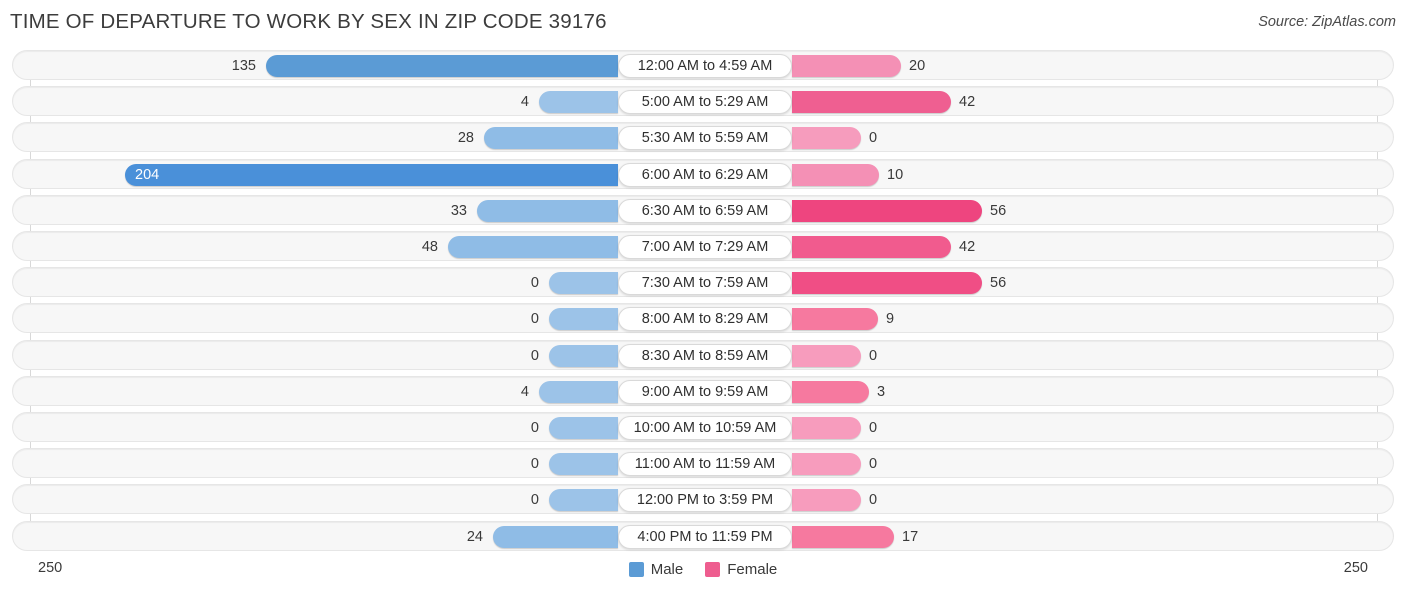  I want to click on category-label: 4:00 PM to 11:59 PM, so click(705, 536).